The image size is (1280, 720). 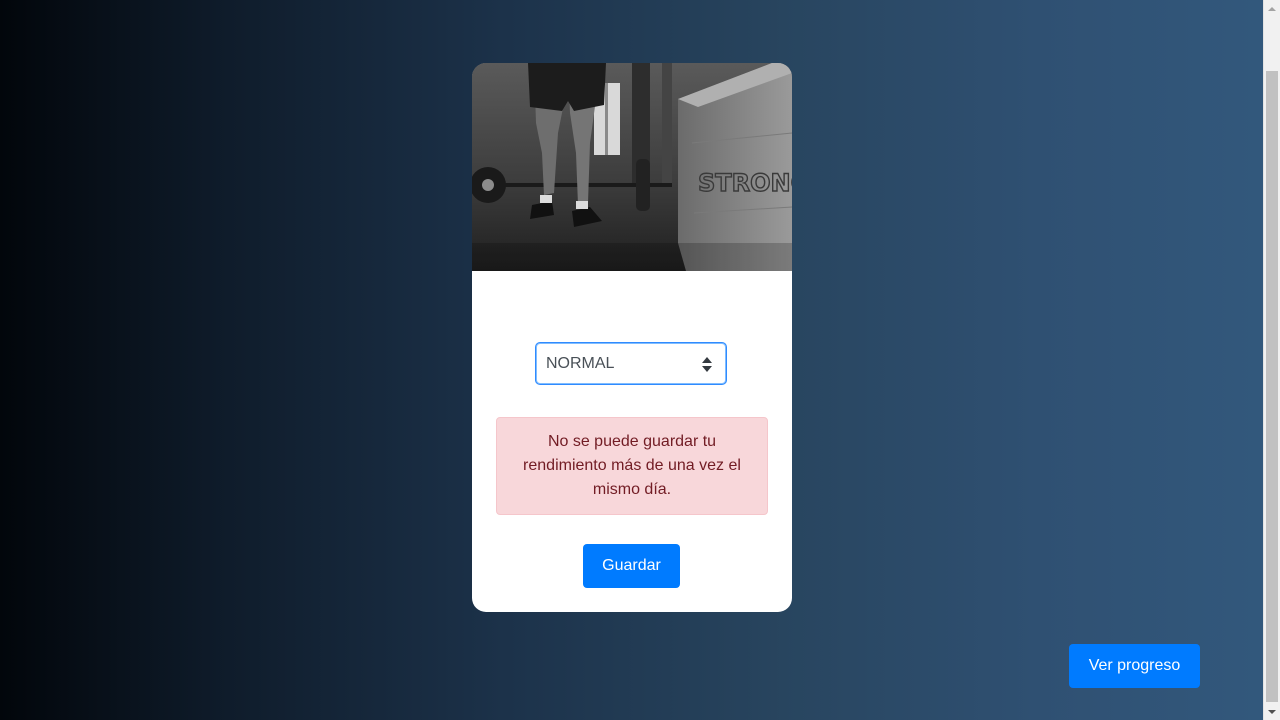 I want to click on scroll-down-arrow-icon, so click(x=1272, y=711).